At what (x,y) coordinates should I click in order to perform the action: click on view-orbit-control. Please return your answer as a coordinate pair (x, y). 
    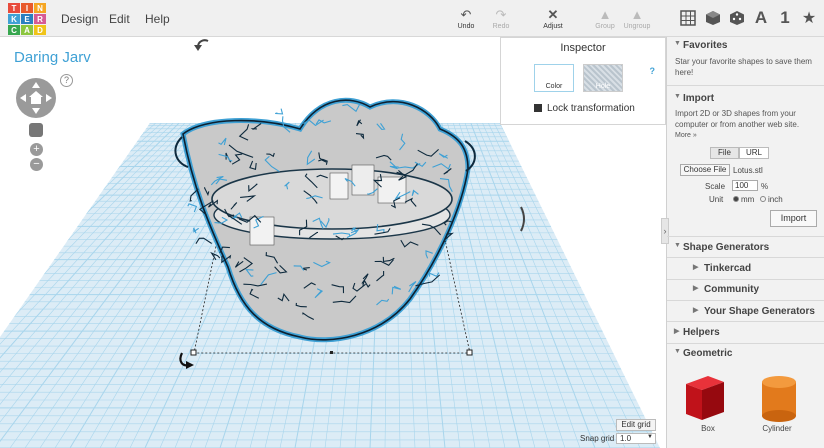
    Looking at the image, I should click on (36, 98).